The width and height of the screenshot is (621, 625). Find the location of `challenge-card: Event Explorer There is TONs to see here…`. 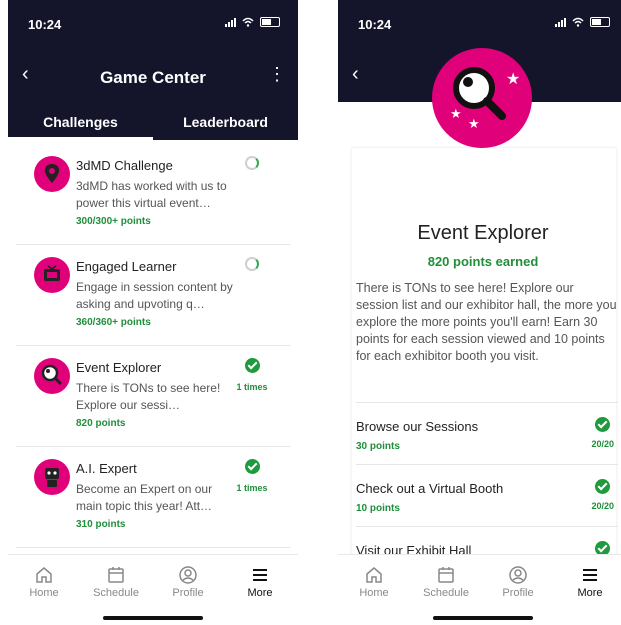

challenge-card: Event Explorer There is TONs to see here… is located at coordinates (153, 396).